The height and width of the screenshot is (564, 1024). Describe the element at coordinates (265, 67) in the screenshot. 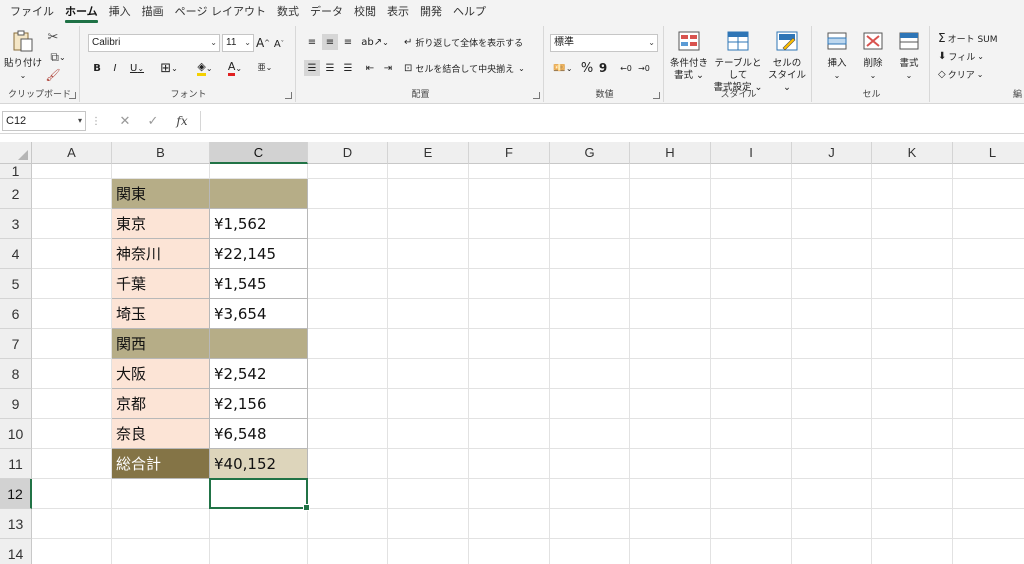

I see `phonetic-button: 亜 ⌄` at that location.